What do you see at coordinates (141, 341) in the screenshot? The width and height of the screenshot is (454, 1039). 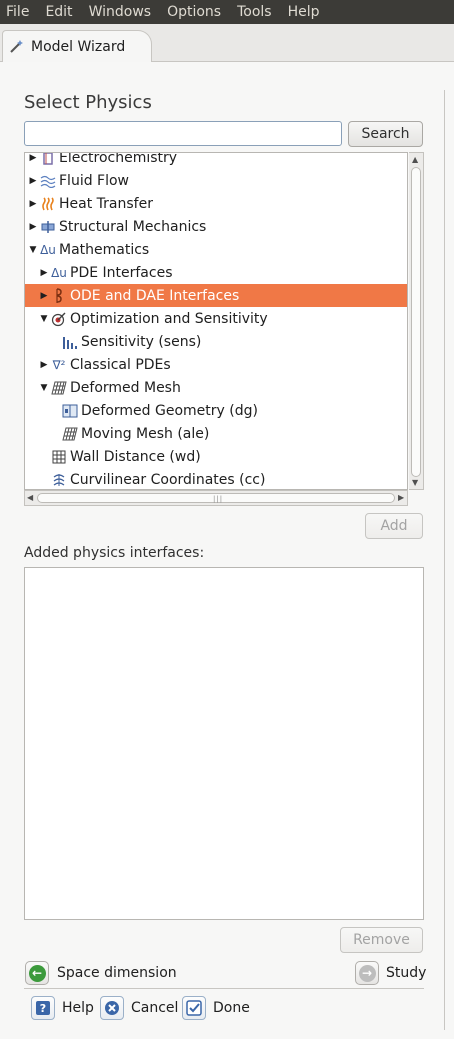 I see `tree-item-label: Sensitivity (sens)` at bounding box center [141, 341].